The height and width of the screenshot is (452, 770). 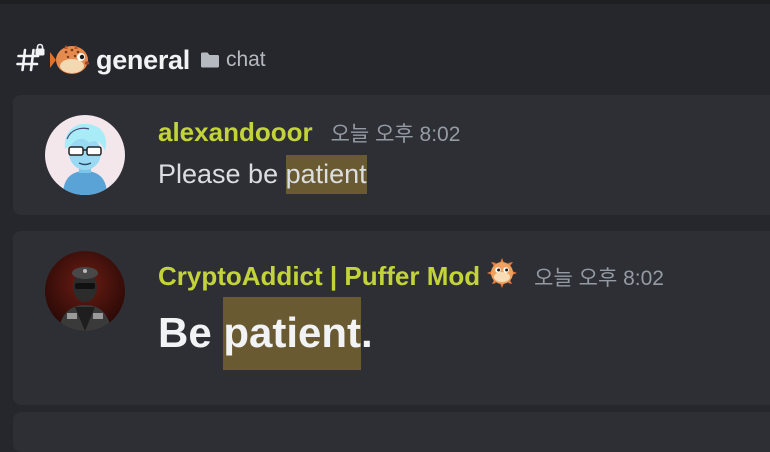 What do you see at coordinates (40, 49) in the screenshot?
I see `lock-icon` at bounding box center [40, 49].